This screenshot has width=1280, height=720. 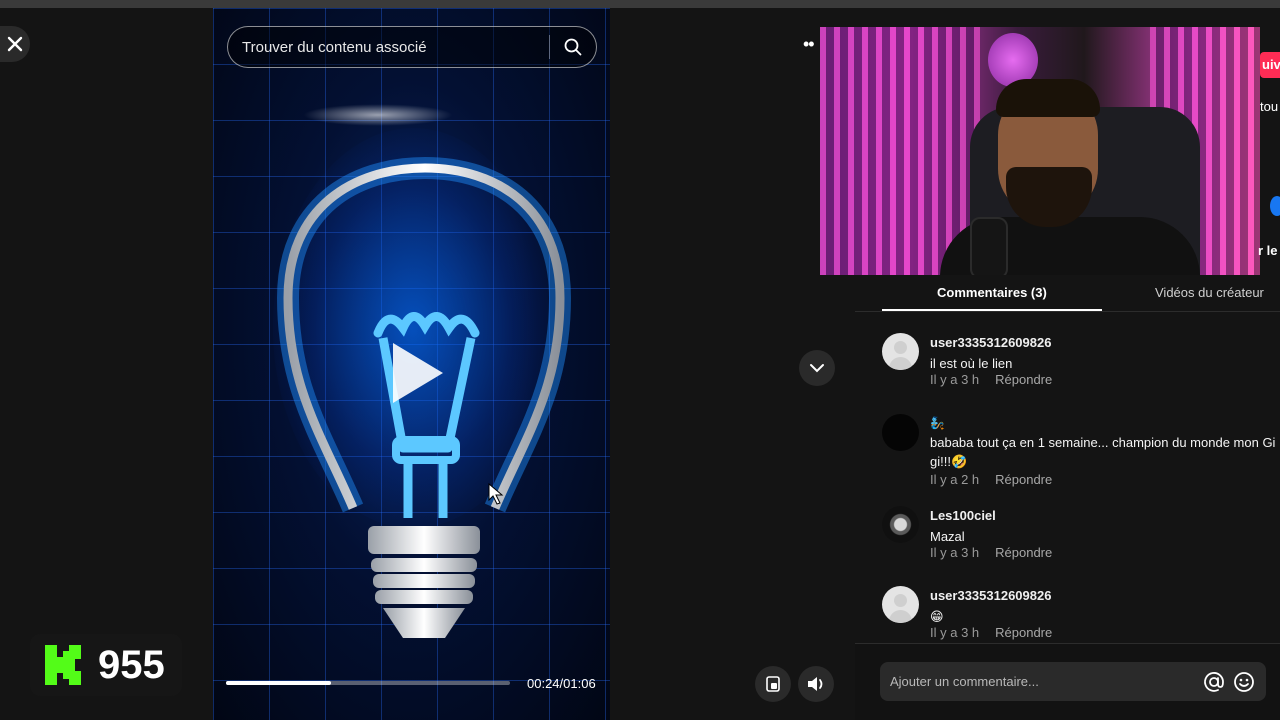 What do you see at coordinates (992, 310) in the screenshot?
I see `active-tab-underline` at bounding box center [992, 310].